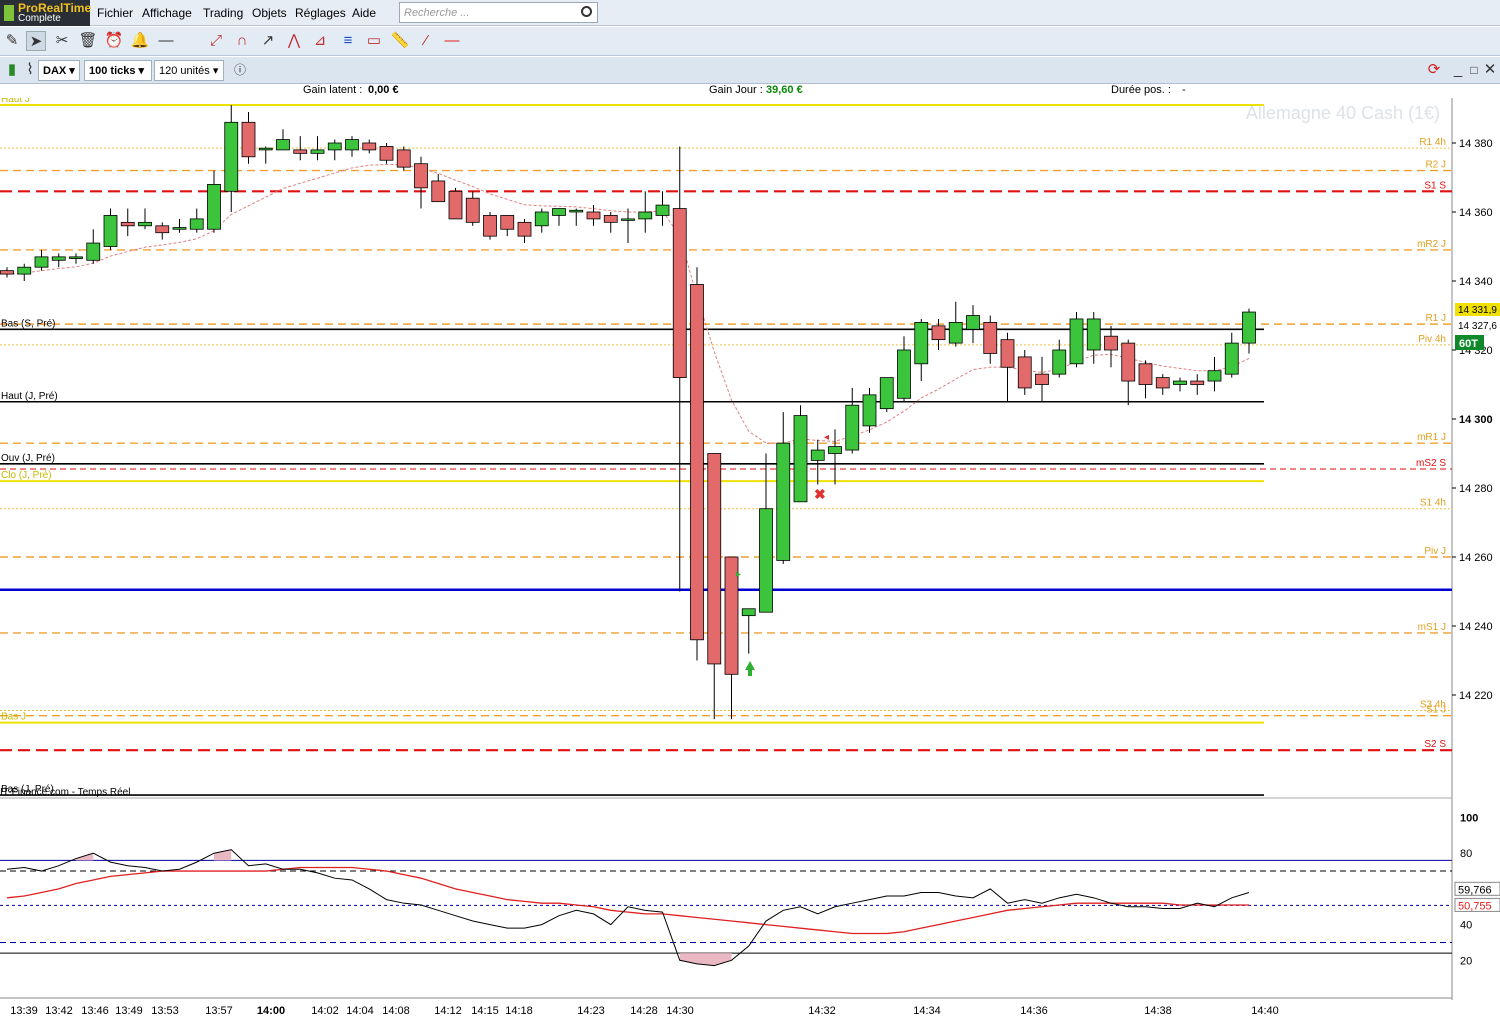 This screenshot has height=1017, width=1500. I want to click on menu-objets: Objets, so click(269, 13).